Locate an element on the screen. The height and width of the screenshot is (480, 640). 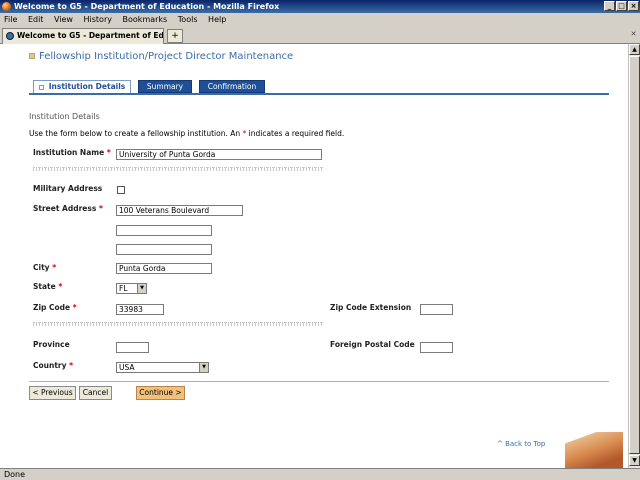
state-select: FL ▼ is located at coordinates (131, 288).